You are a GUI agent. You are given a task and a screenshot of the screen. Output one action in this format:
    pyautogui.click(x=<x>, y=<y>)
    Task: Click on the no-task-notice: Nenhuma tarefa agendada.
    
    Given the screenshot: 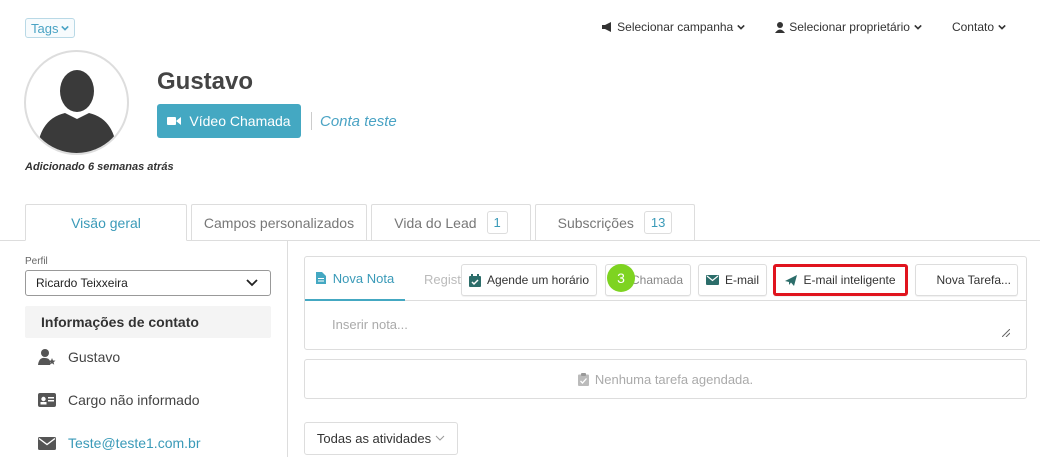 What is the action you would take?
    pyautogui.click(x=665, y=379)
    